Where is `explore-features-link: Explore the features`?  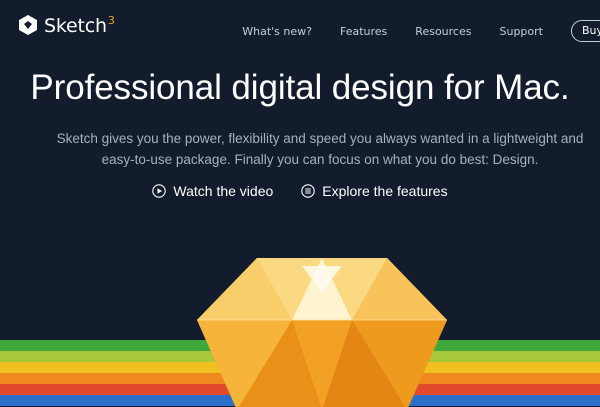
explore-features-link: Explore the features is located at coordinates (374, 191).